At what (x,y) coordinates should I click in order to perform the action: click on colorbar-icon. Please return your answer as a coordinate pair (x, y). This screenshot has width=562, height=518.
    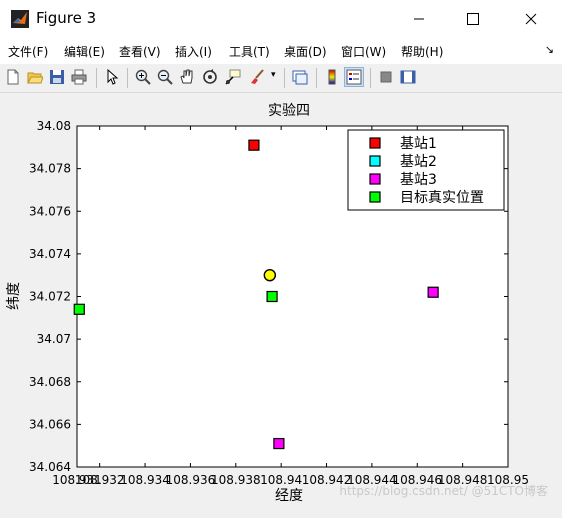
    Looking at the image, I should click on (332, 77).